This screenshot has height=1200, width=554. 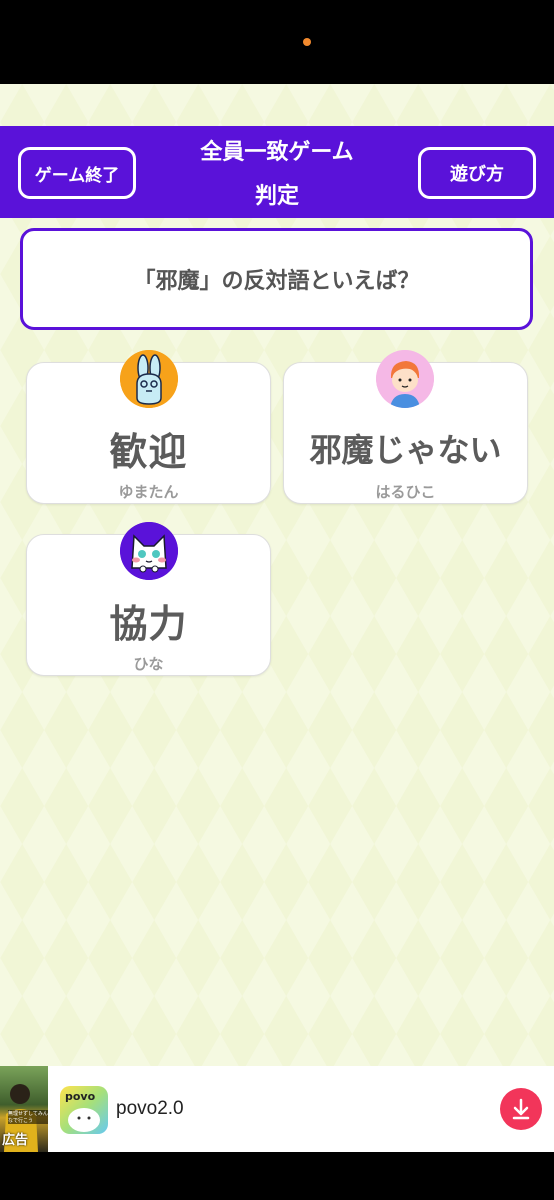 I want to click on game-title: 全員一致ゲーム, so click(x=277, y=152).